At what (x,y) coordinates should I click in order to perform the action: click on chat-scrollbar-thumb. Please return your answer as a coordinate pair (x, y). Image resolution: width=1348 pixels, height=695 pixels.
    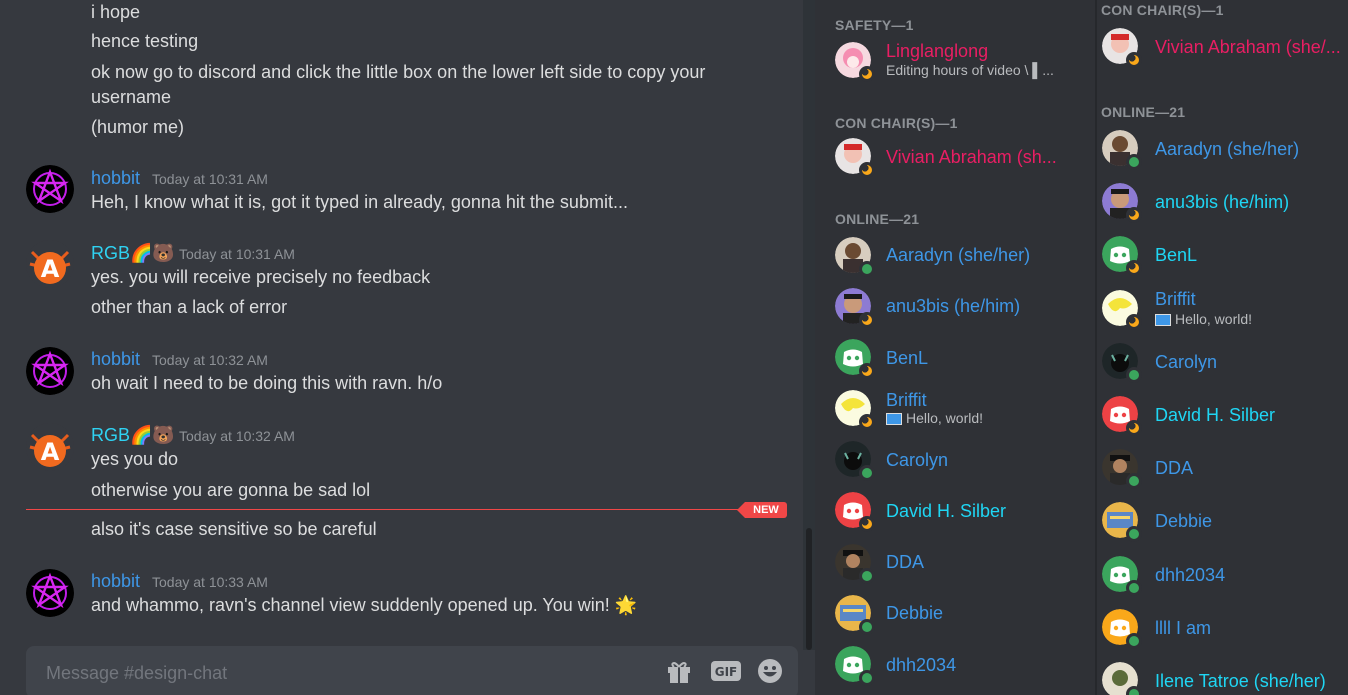
    Looking at the image, I should click on (809, 589).